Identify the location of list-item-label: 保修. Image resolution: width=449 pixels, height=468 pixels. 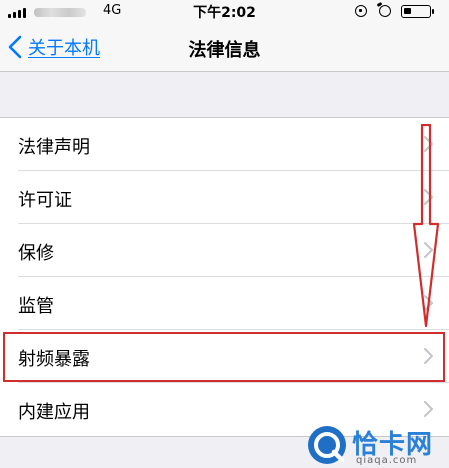
(36, 253).